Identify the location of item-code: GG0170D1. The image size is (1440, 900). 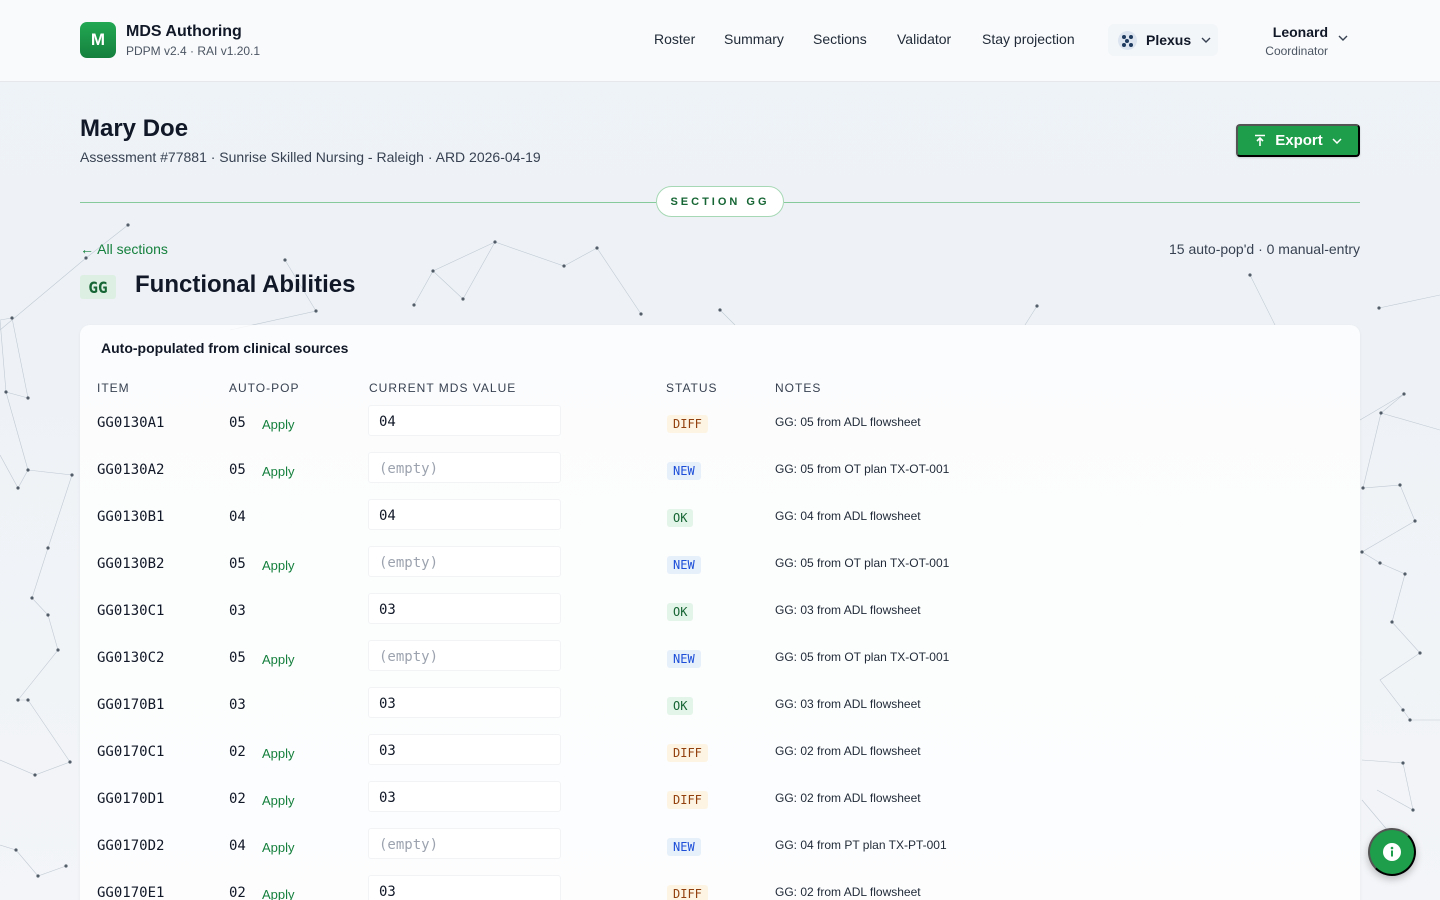
(131, 799).